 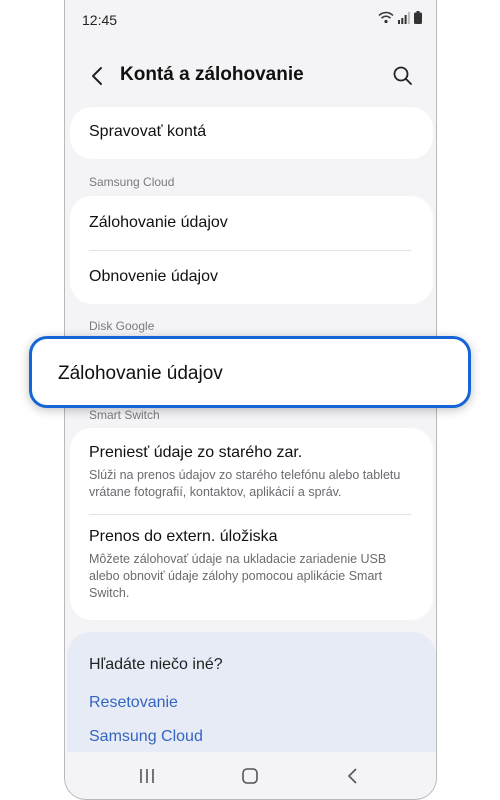 I want to click on manage-accounts-item: Spravovať kontá, so click(x=251, y=124).